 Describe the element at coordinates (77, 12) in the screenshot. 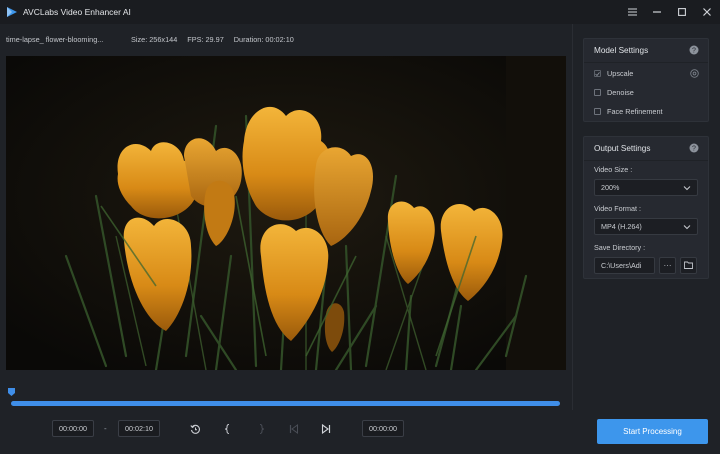

I see `app-title: AVCLabs Video Enhancer AI` at that location.